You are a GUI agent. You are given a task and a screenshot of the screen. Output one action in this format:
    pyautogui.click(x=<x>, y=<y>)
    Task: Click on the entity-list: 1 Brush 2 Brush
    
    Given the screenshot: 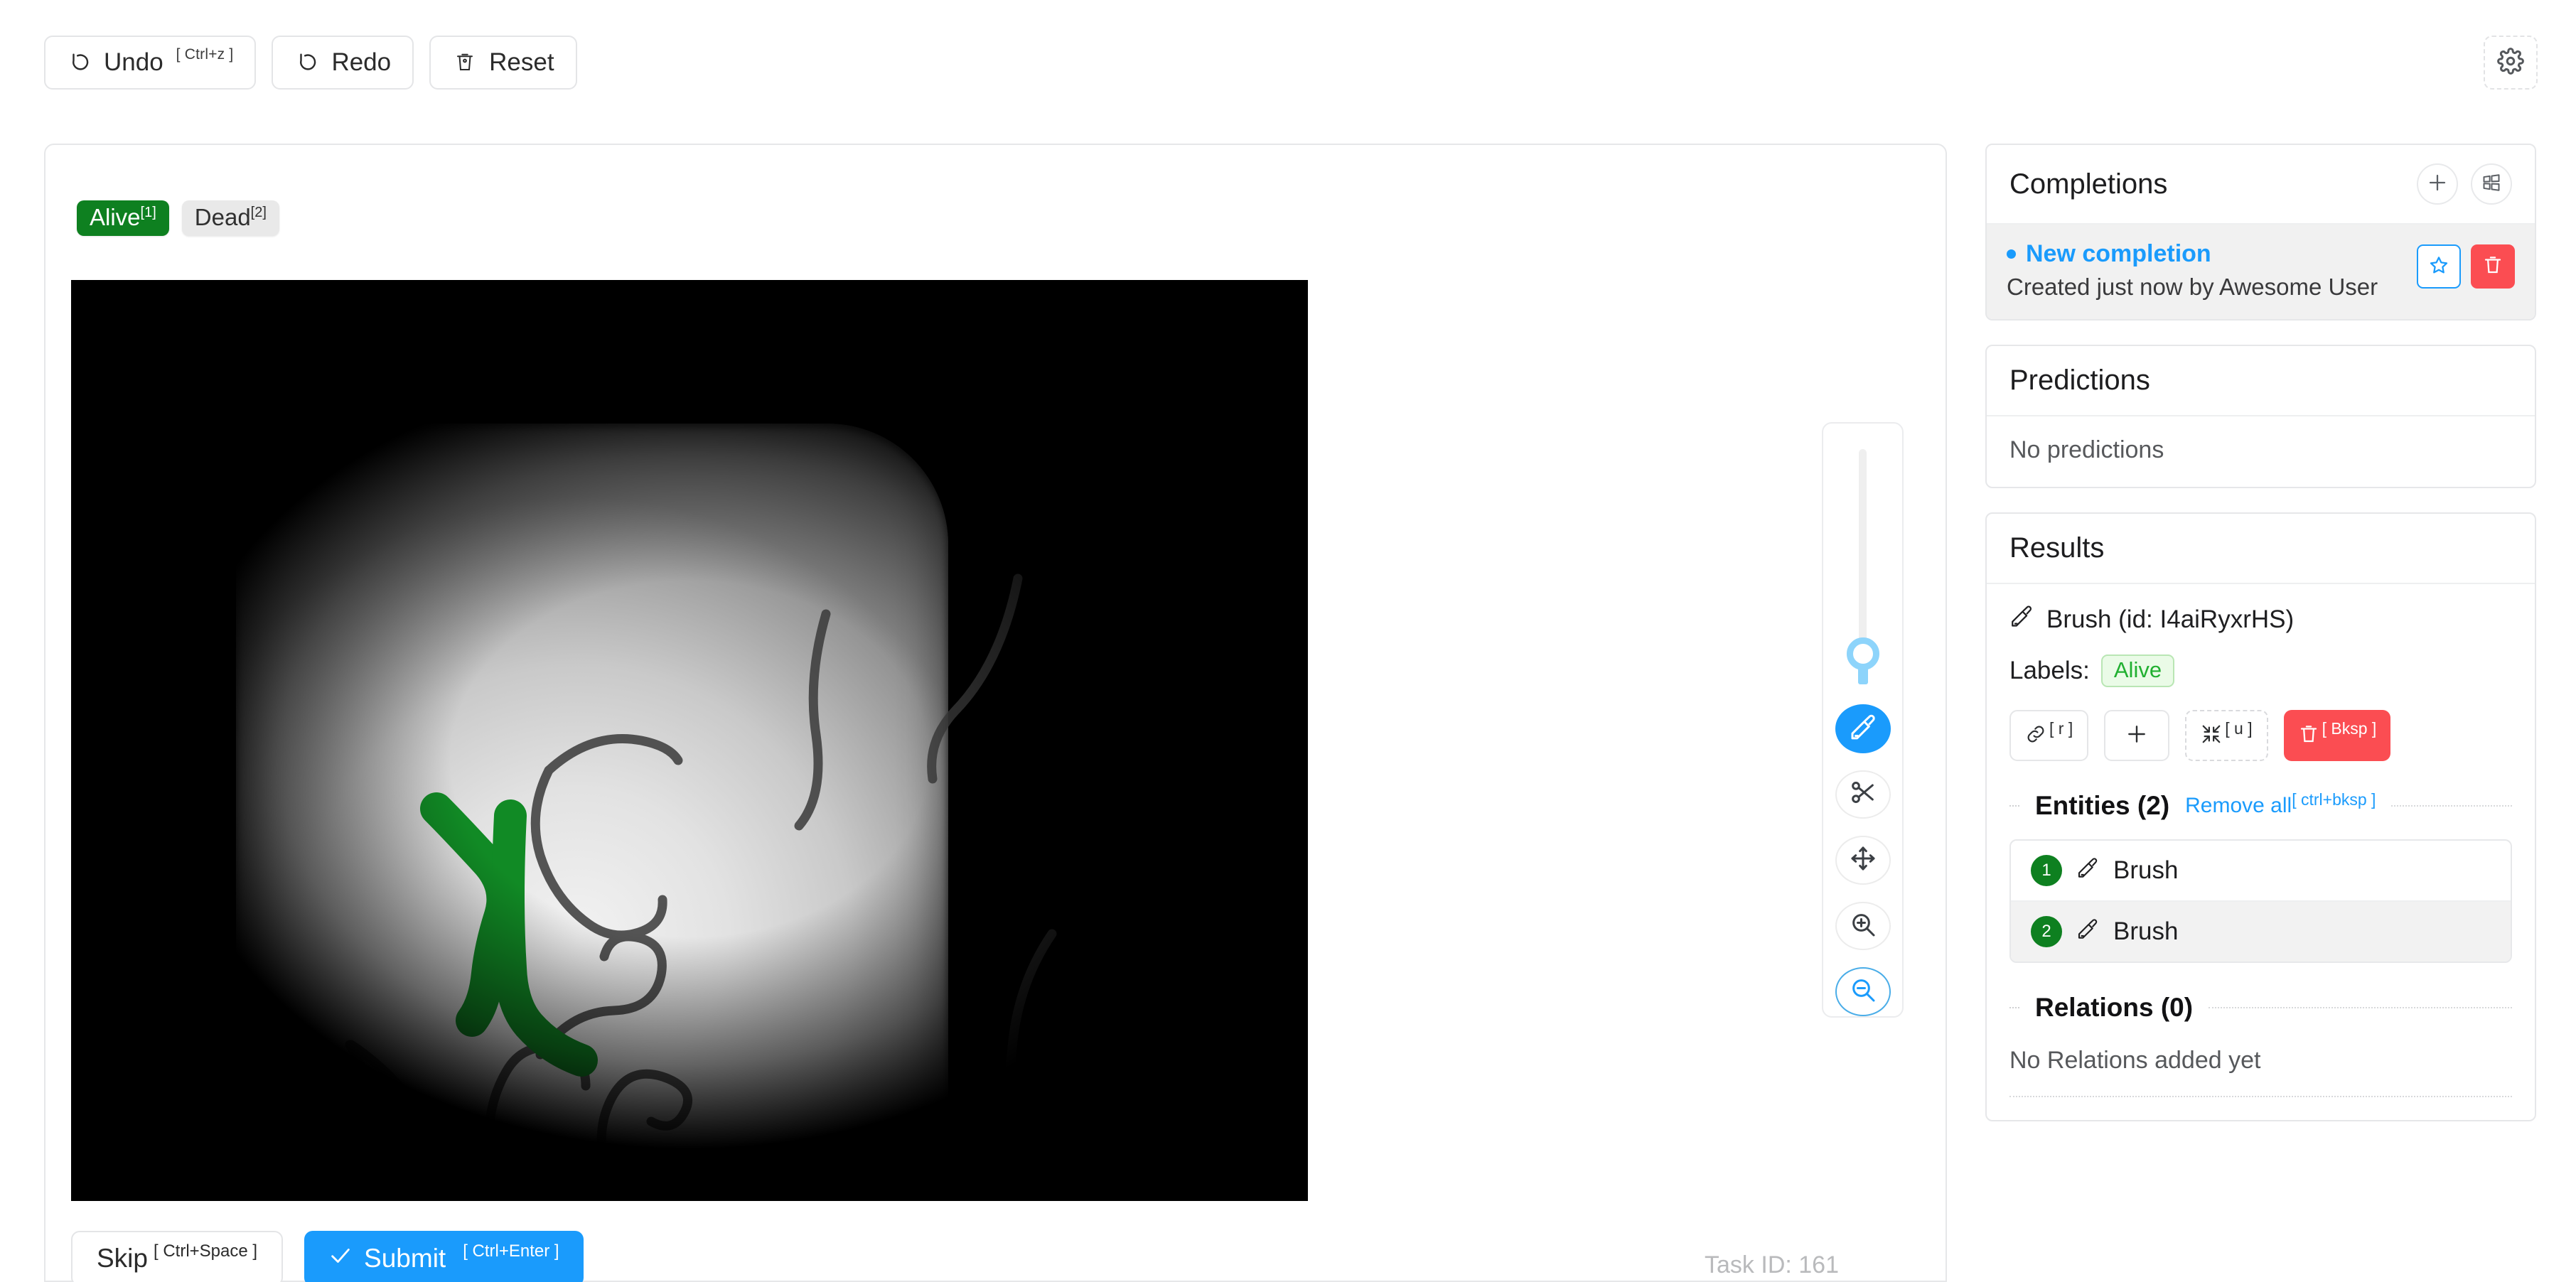 What is the action you would take?
    pyautogui.click(x=2260, y=901)
    